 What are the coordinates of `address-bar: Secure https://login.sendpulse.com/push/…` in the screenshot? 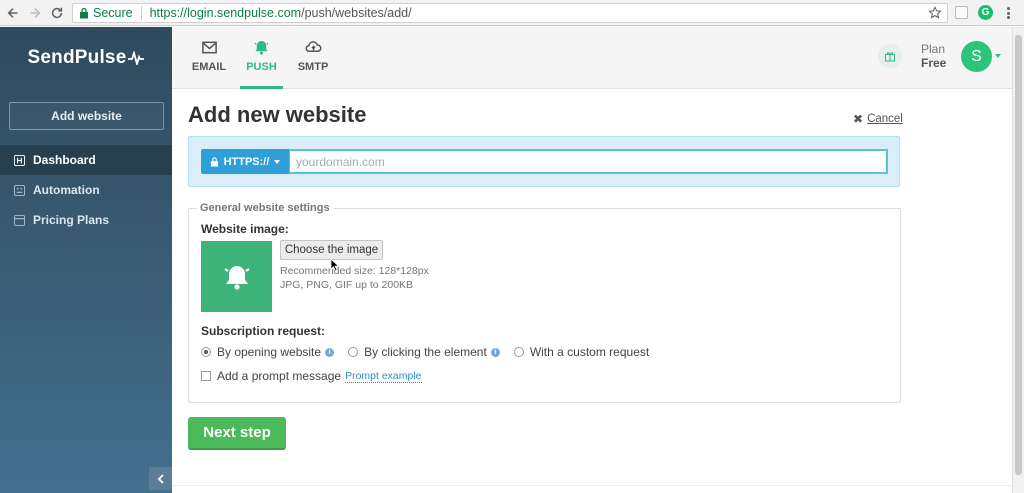 It's located at (510, 13).